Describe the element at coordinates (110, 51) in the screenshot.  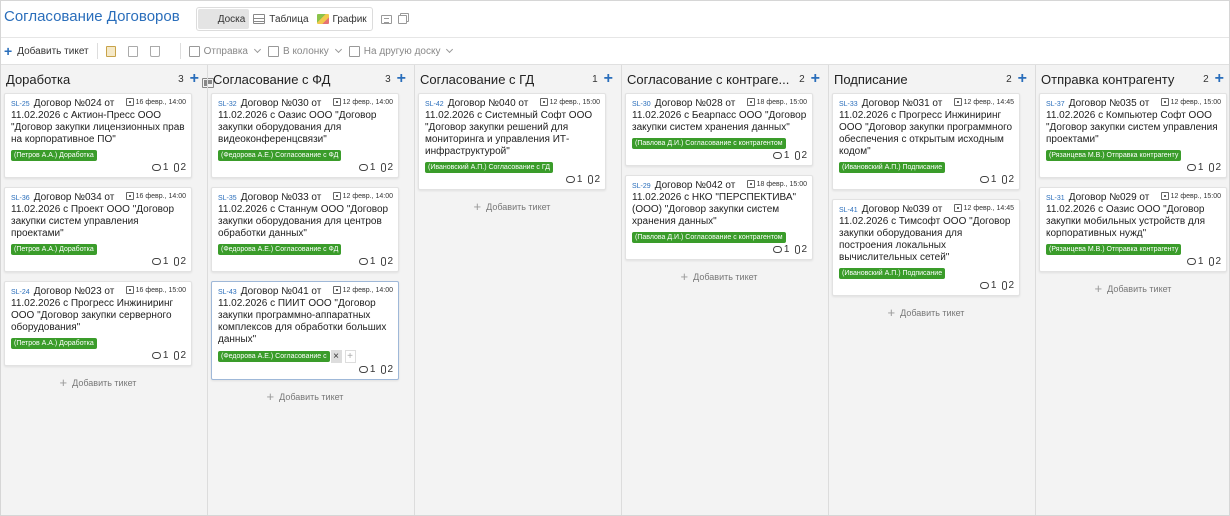
I see `paste-icon` at that location.